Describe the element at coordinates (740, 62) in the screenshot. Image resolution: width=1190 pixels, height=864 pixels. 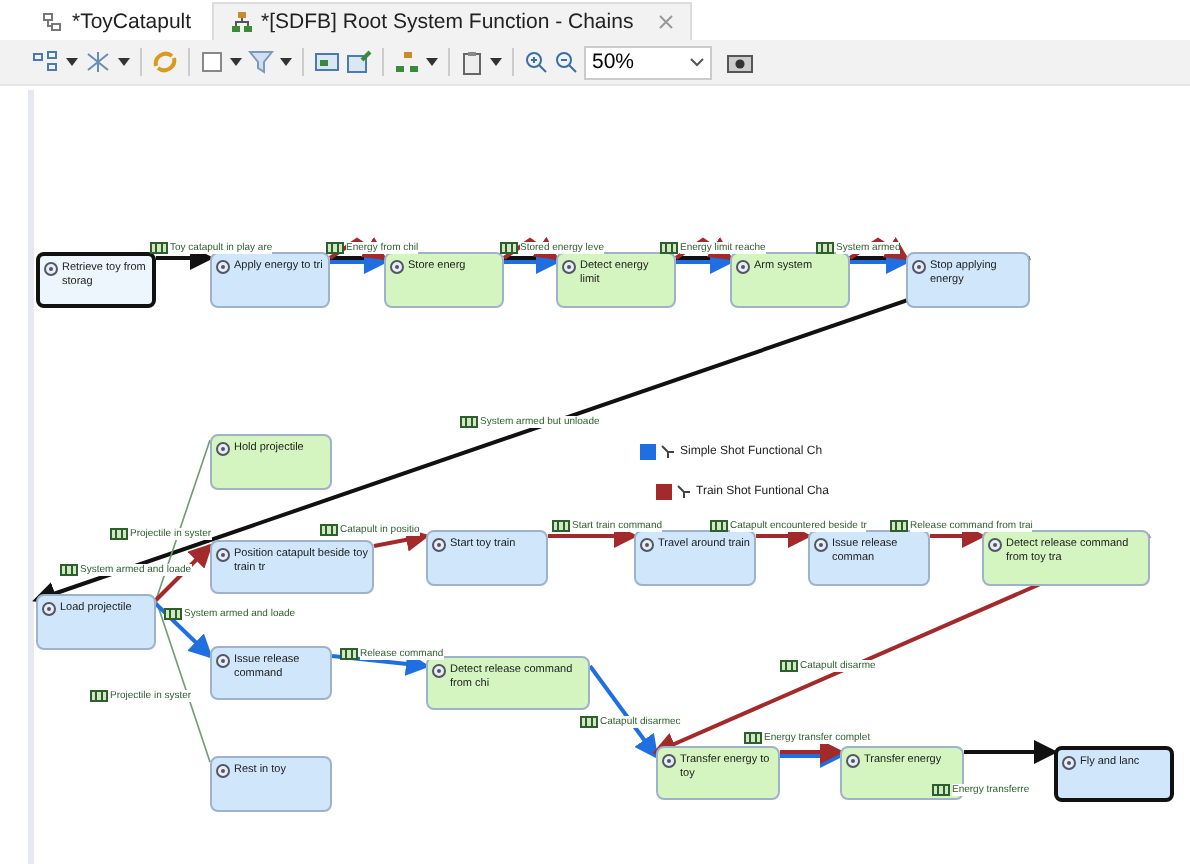
I see `camera-icon` at that location.